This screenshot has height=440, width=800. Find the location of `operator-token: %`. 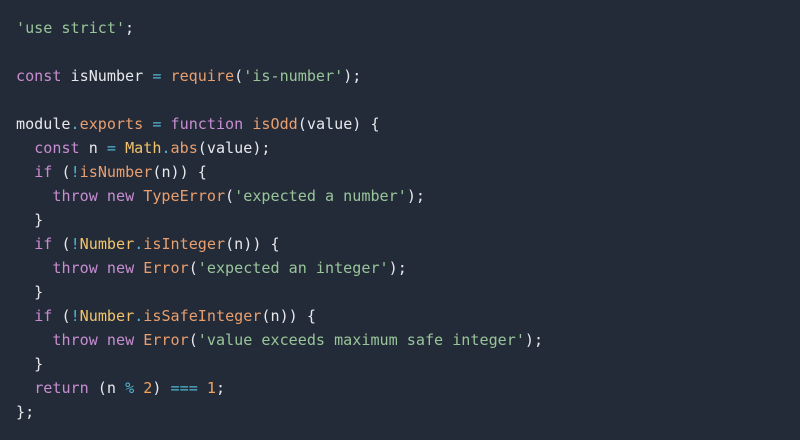

operator-token: % is located at coordinates (130, 388).